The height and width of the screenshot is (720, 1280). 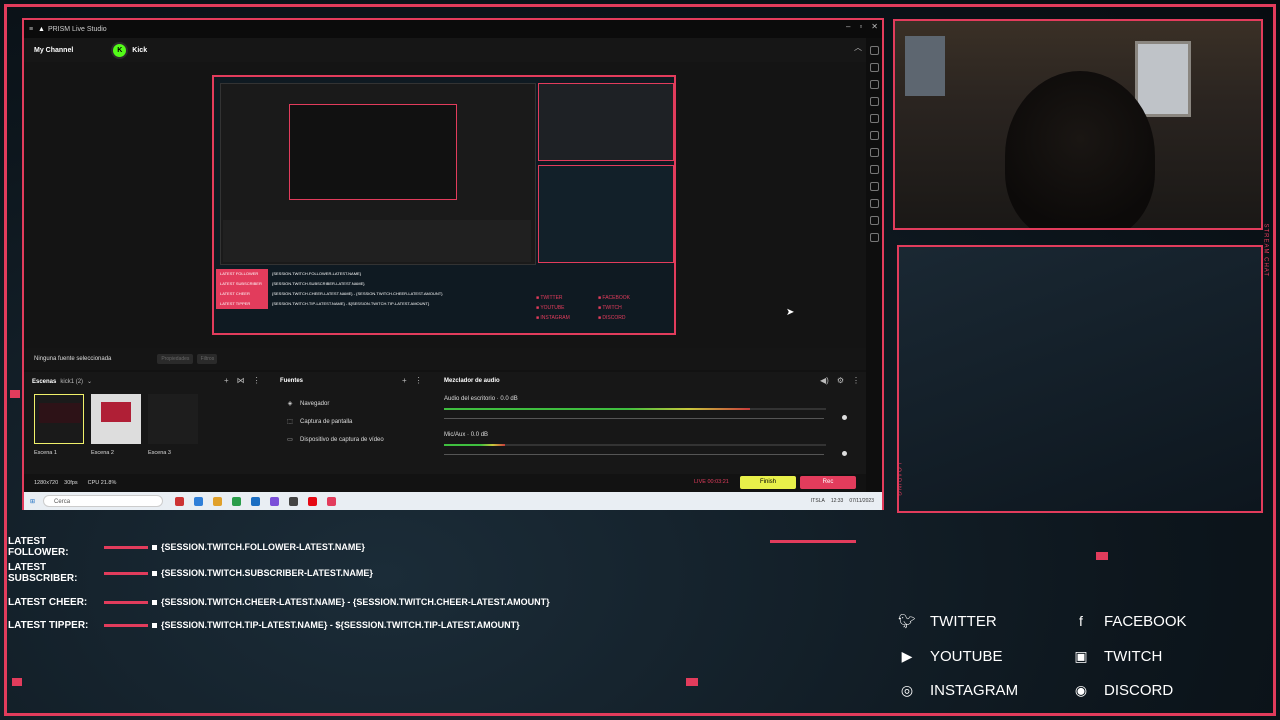 What do you see at coordinates (974, 690) in the screenshot?
I see `social-label: INSTAGRAM` at bounding box center [974, 690].